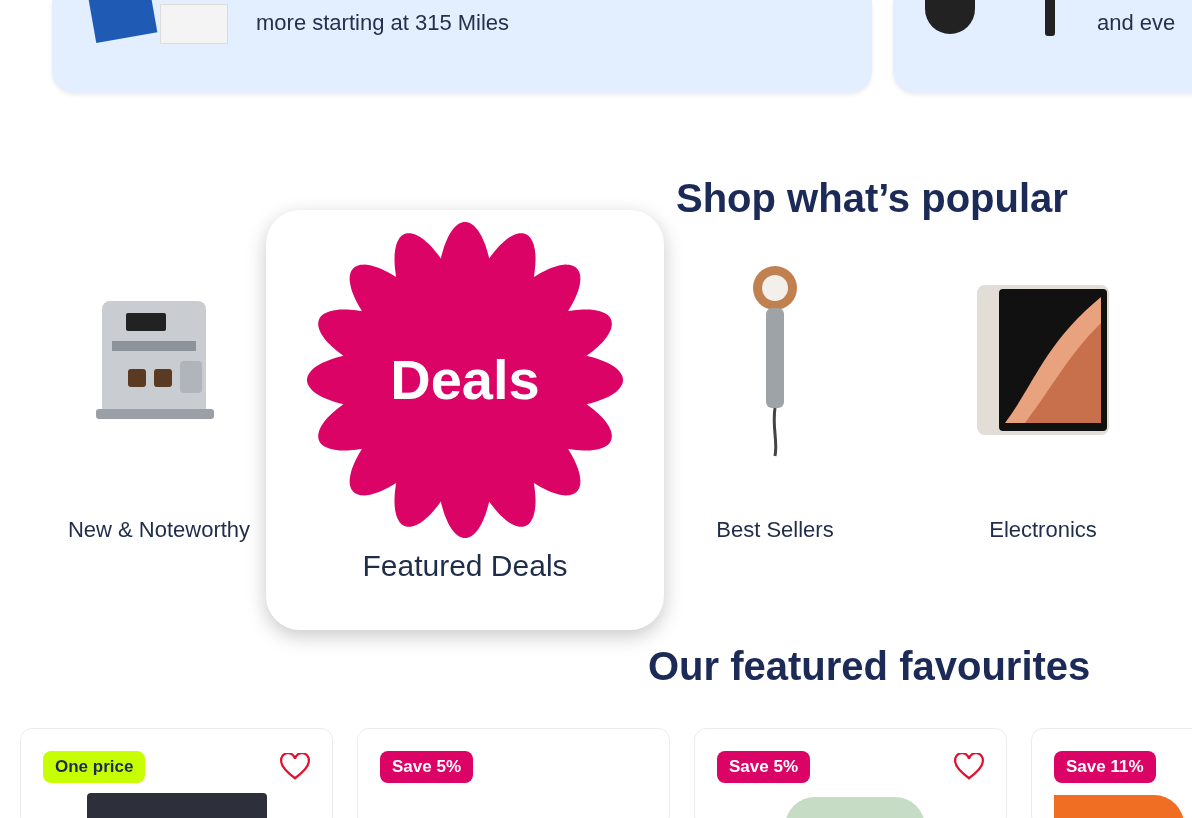 This screenshot has height=818, width=1192. What do you see at coordinates (1136, 23) in the screenshot?
I see `banner-text: and eve` at bounding box center [1136, 23].